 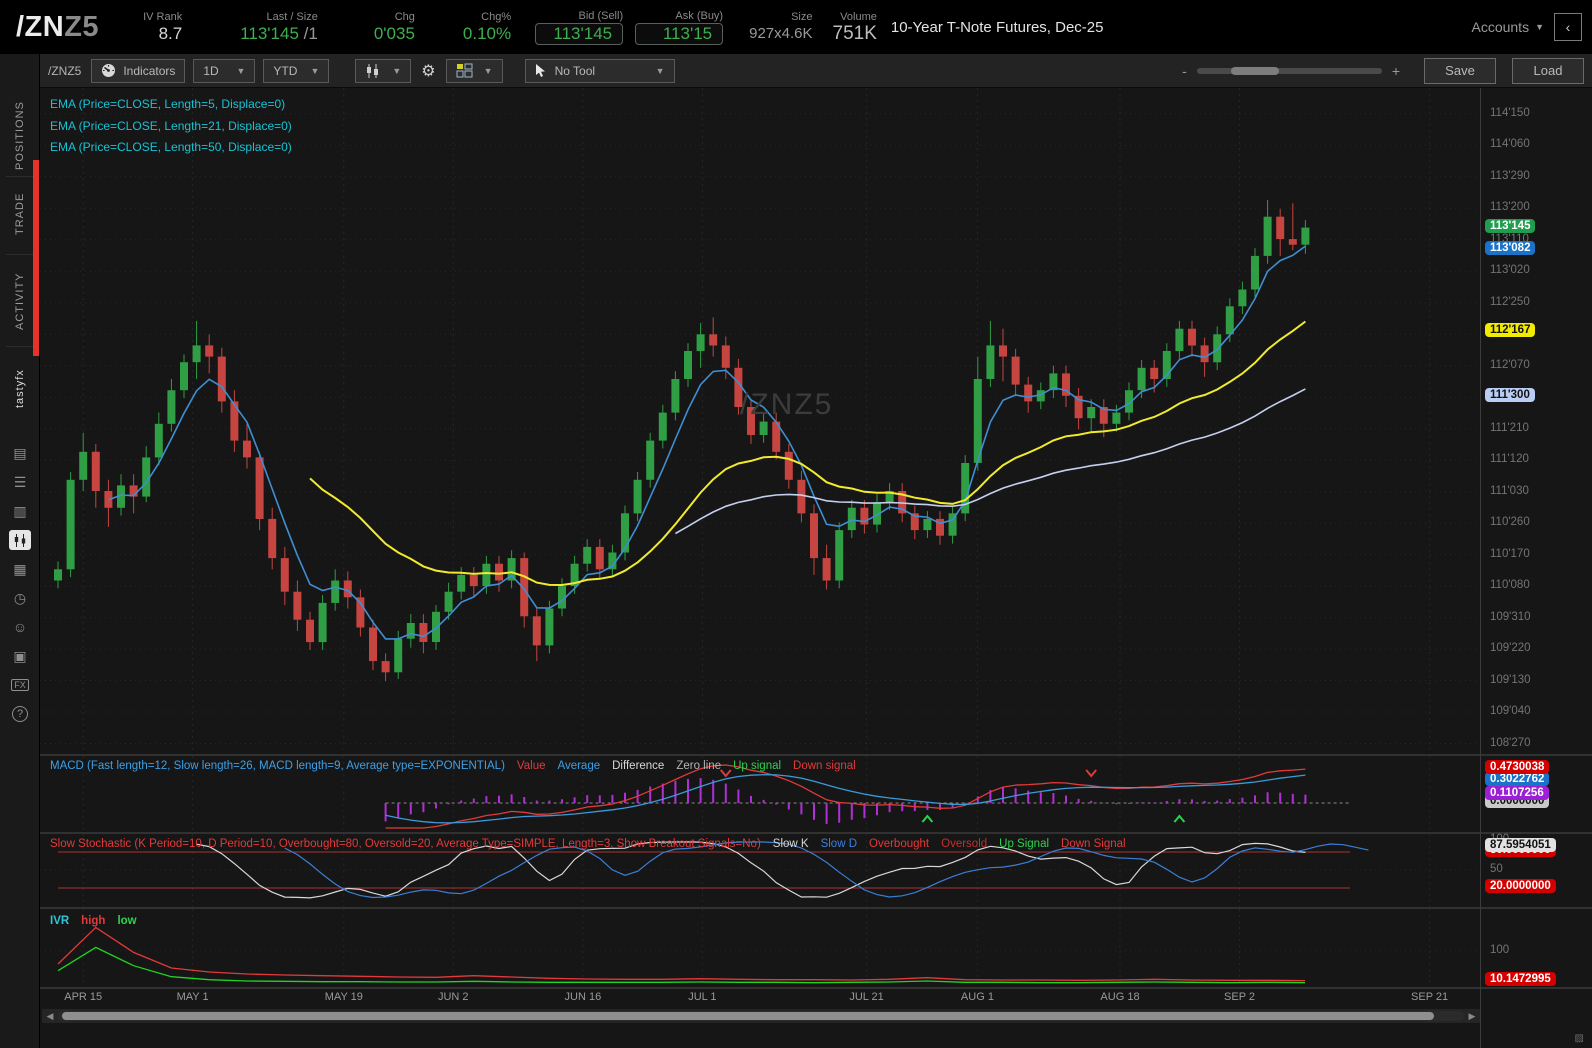 I want to click on accounts-menu: Accounts ▼, so click(x=1507, y=27).